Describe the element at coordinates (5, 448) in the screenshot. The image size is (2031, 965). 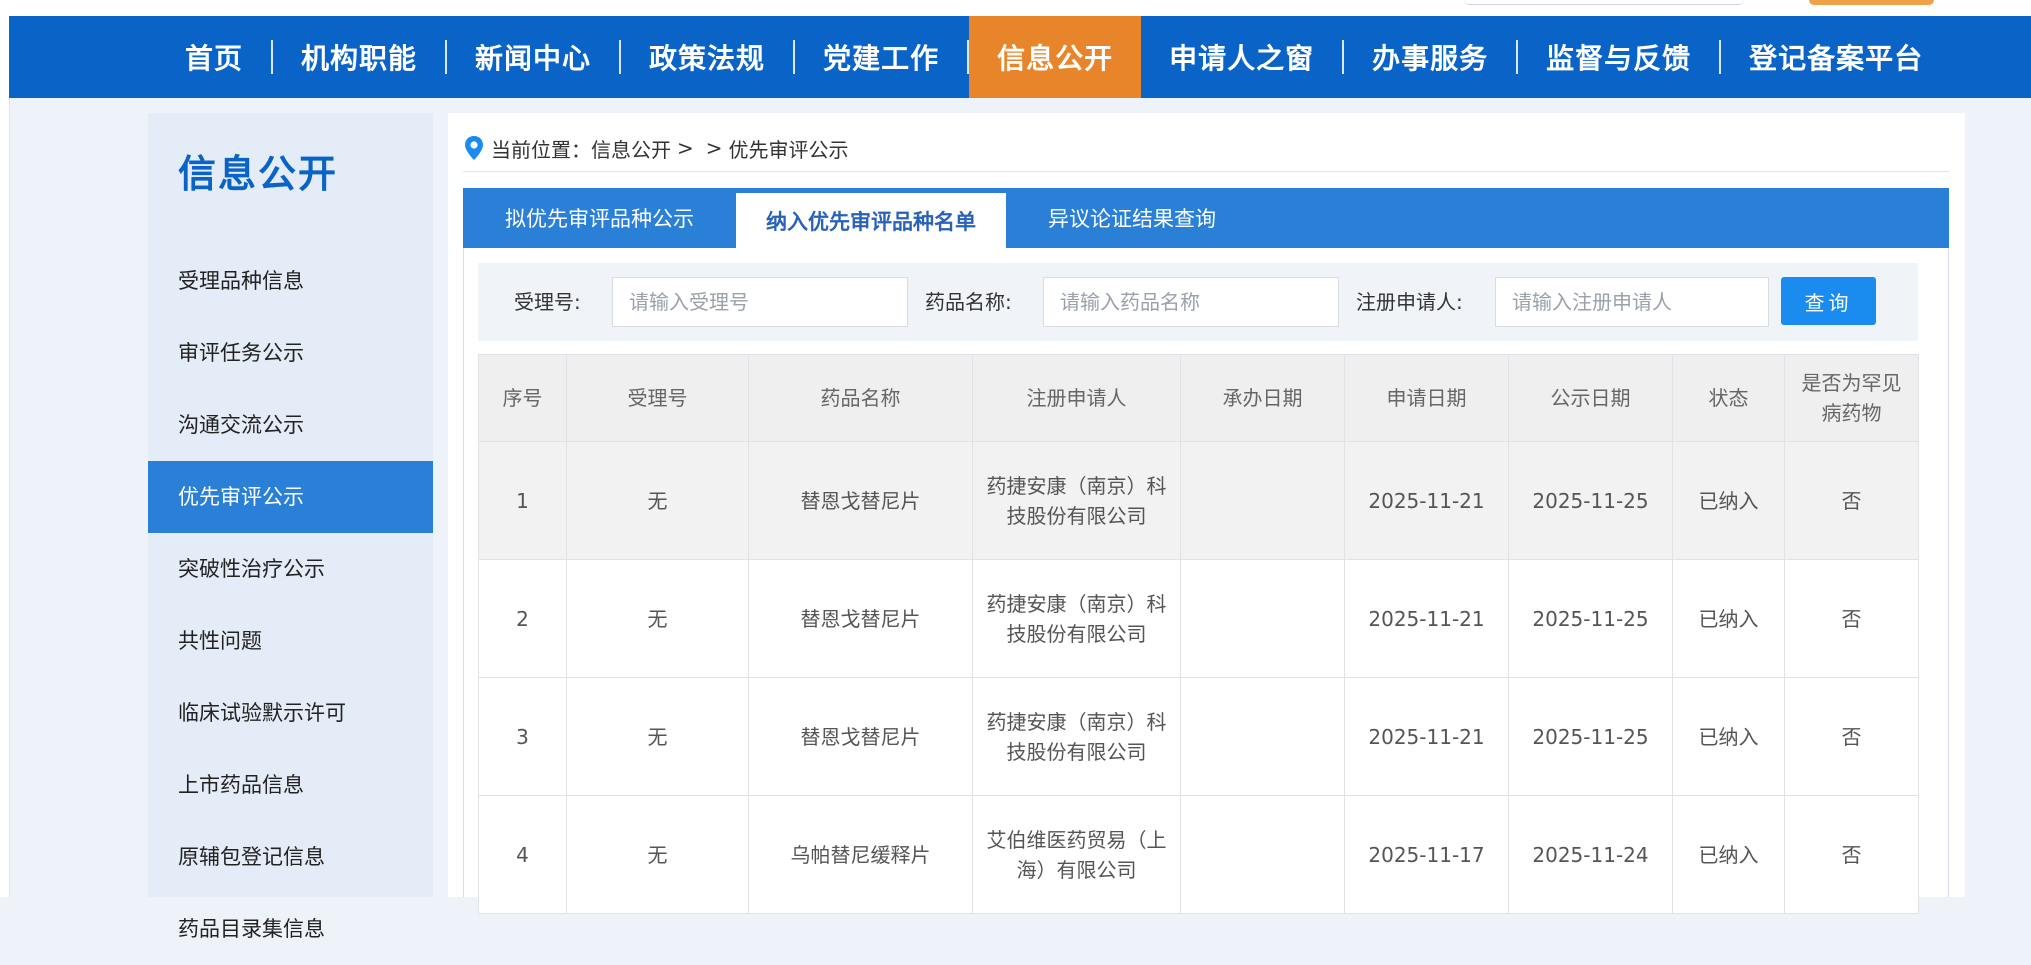
I see `browser-edge` at that location.